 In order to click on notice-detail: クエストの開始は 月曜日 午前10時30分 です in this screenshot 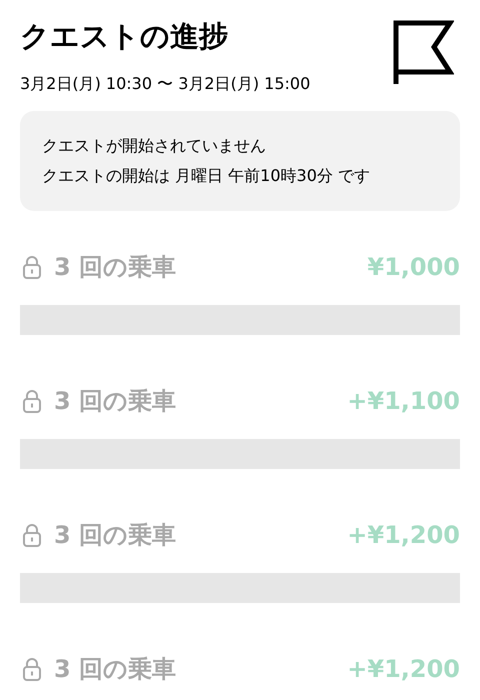, I will do `click(206, 176)`.